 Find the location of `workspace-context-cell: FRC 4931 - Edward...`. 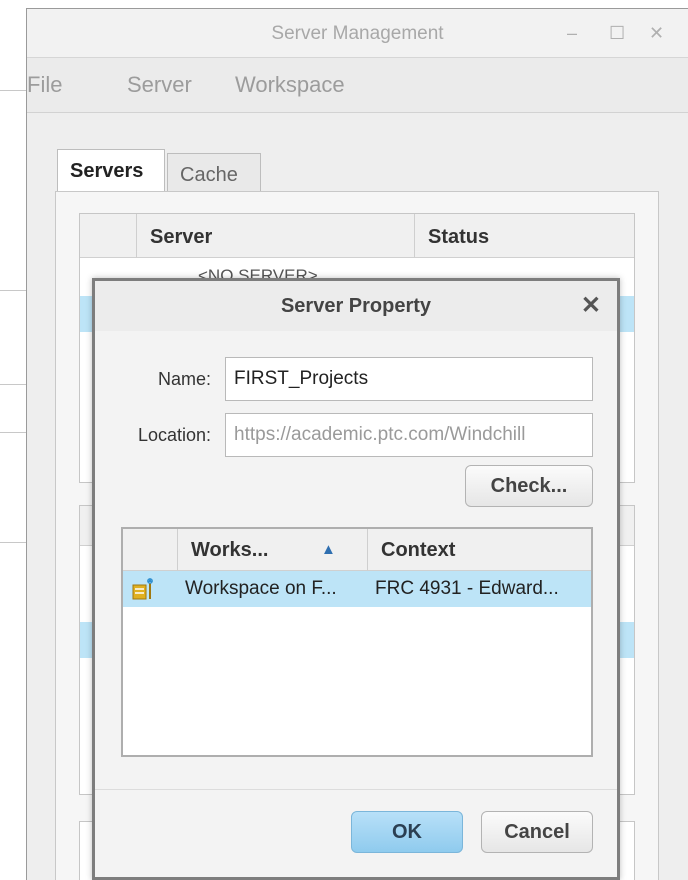

workspace-context-cell: FRC 4931 - Edward... is located at coordinates (467, 588).